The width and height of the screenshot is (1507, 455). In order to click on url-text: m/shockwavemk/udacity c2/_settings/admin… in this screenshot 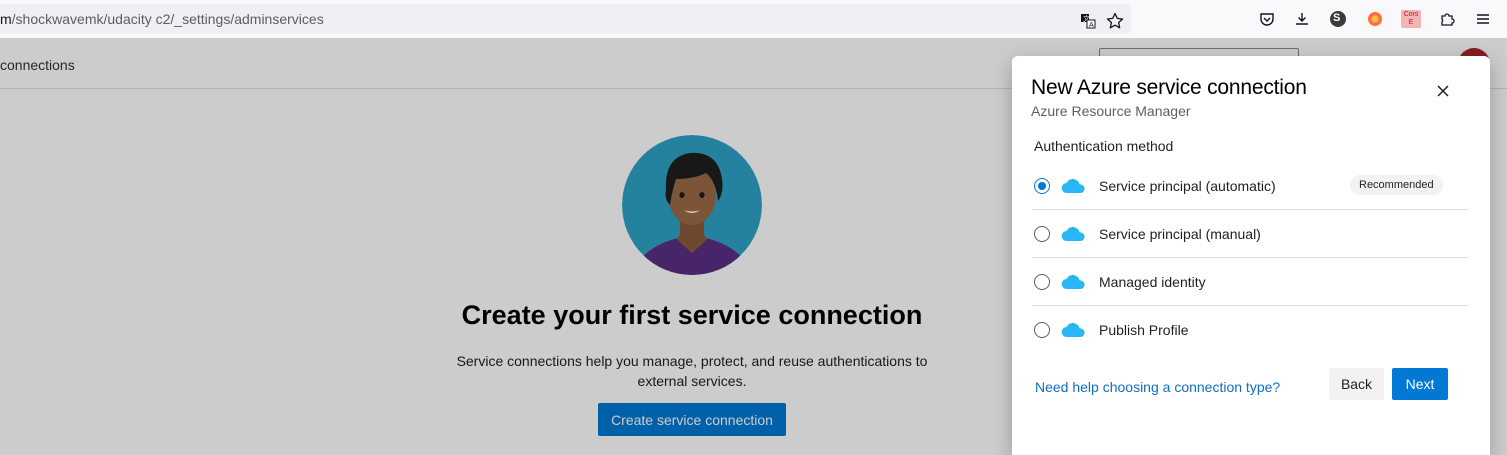, I will do `click(162, 19)`.